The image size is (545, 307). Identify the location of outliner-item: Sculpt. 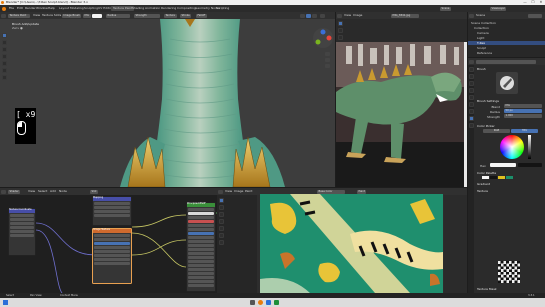
(481, 48).